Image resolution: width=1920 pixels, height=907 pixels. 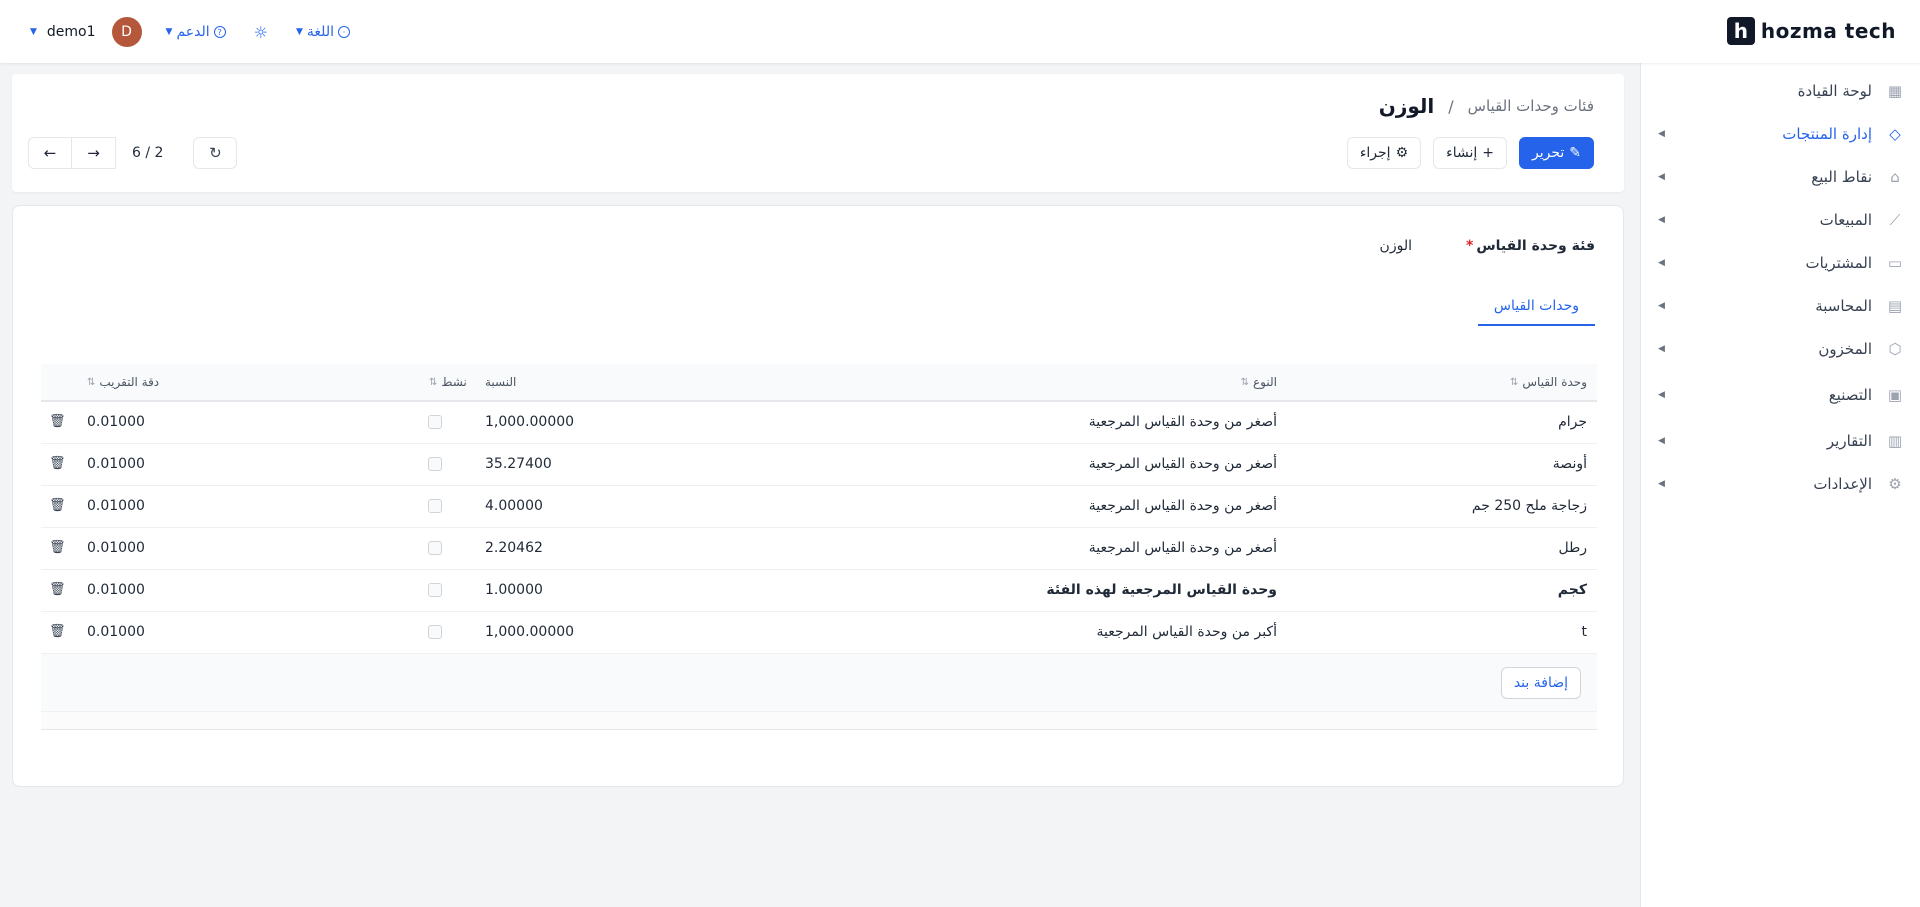 I want to click on tab-uom: وحدات القياس, so click(x=1536, y=312).